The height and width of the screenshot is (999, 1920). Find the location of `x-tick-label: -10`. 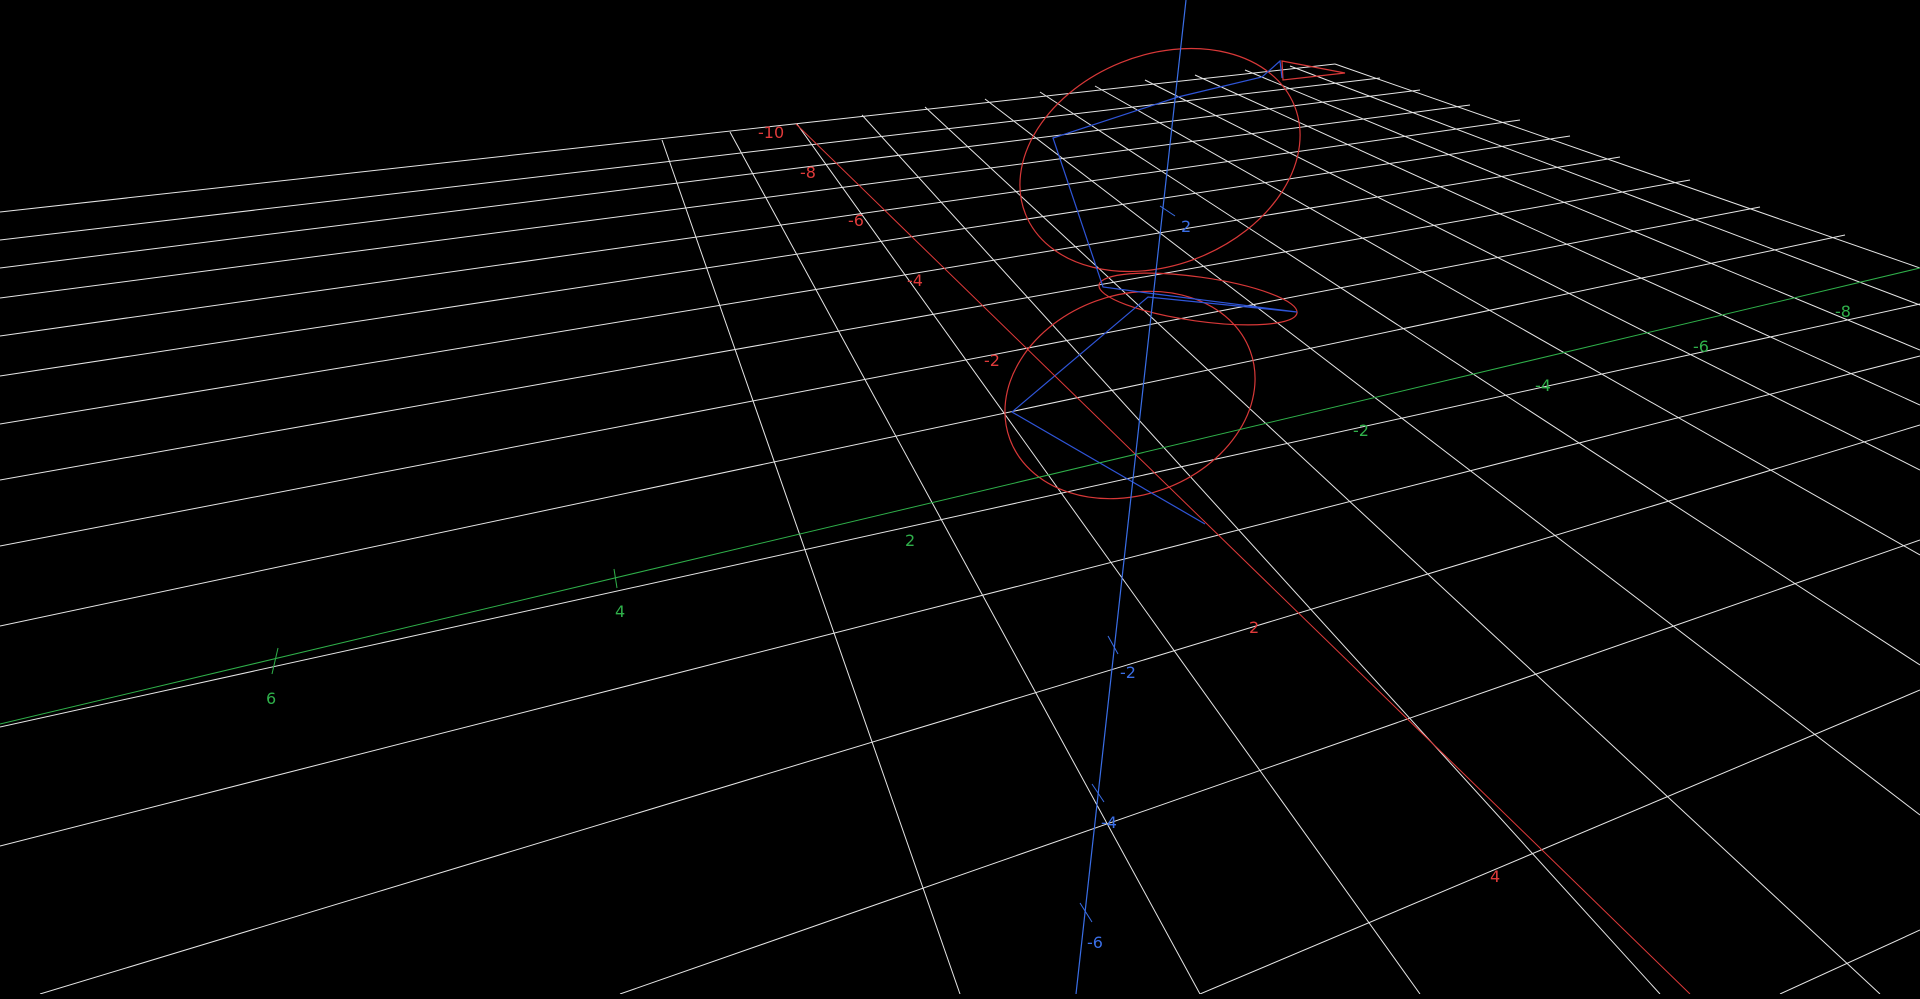

x-tick-label: -10 is located at coordinates (771, 132).